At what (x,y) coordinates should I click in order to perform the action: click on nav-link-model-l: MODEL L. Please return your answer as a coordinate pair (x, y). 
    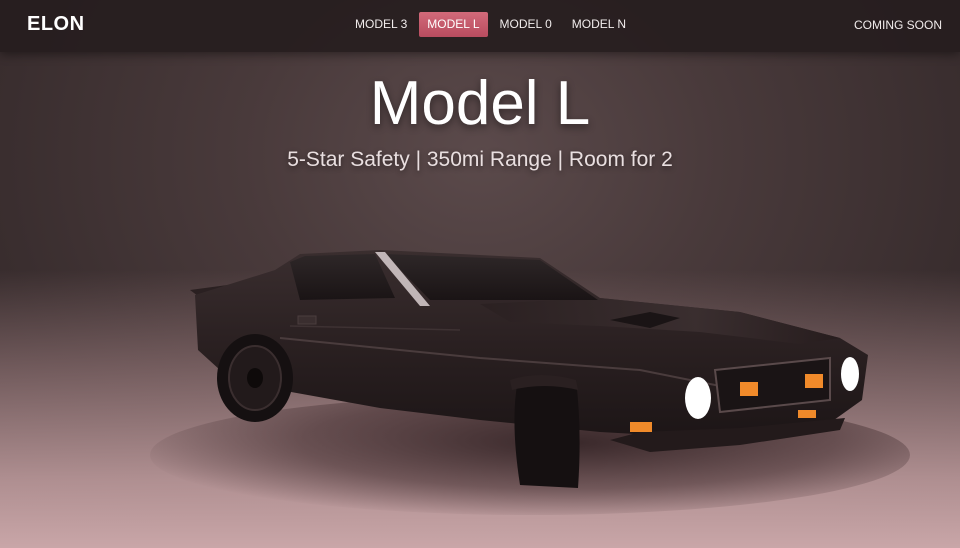
    Looking at the image, I should click on (453, 24).